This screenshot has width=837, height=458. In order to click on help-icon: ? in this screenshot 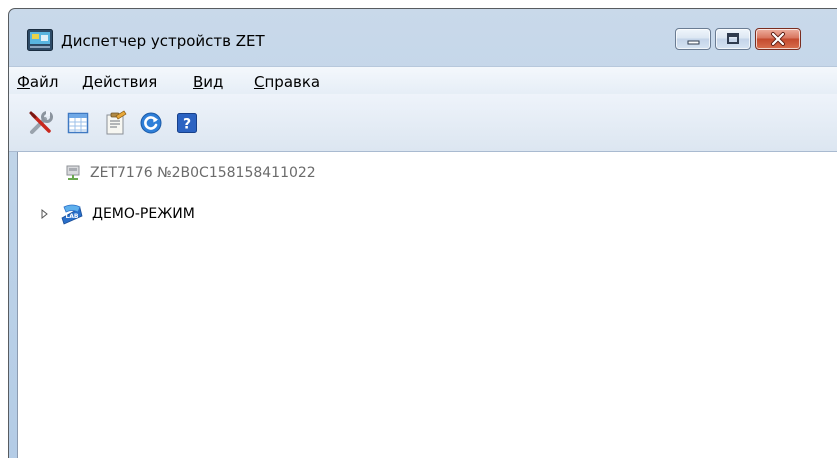, I will do `click(187, 123)`.